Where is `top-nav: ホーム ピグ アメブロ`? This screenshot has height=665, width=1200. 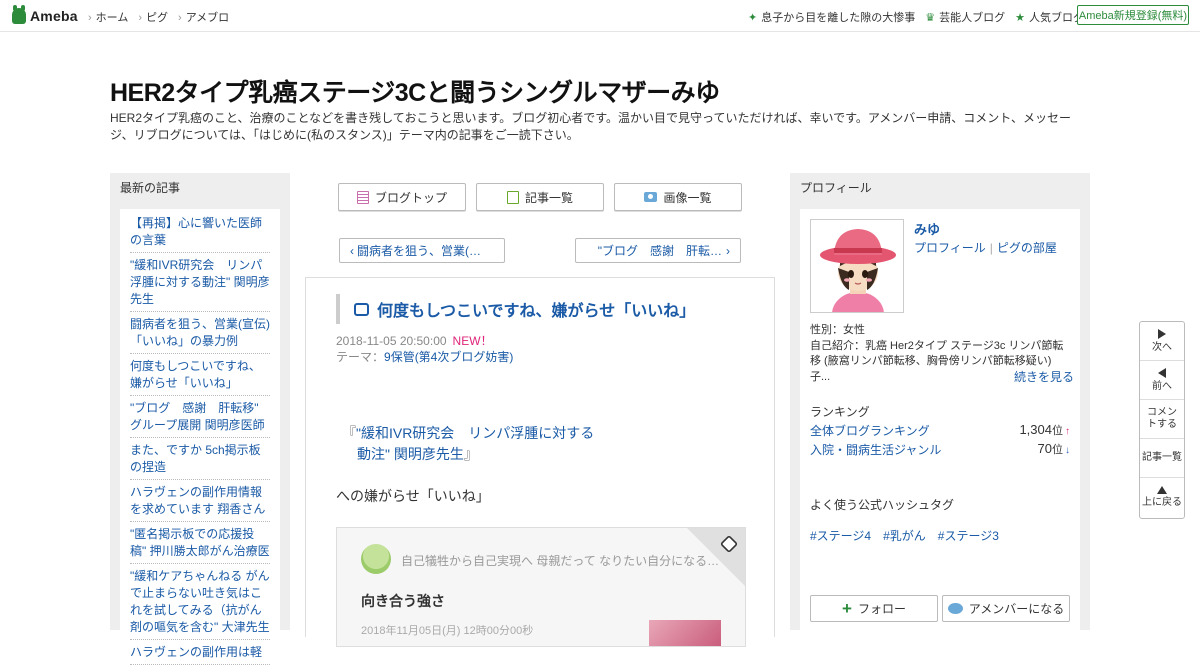
top-nav: ホーム ピグ アメブロ is located at coordinates (158, 17).